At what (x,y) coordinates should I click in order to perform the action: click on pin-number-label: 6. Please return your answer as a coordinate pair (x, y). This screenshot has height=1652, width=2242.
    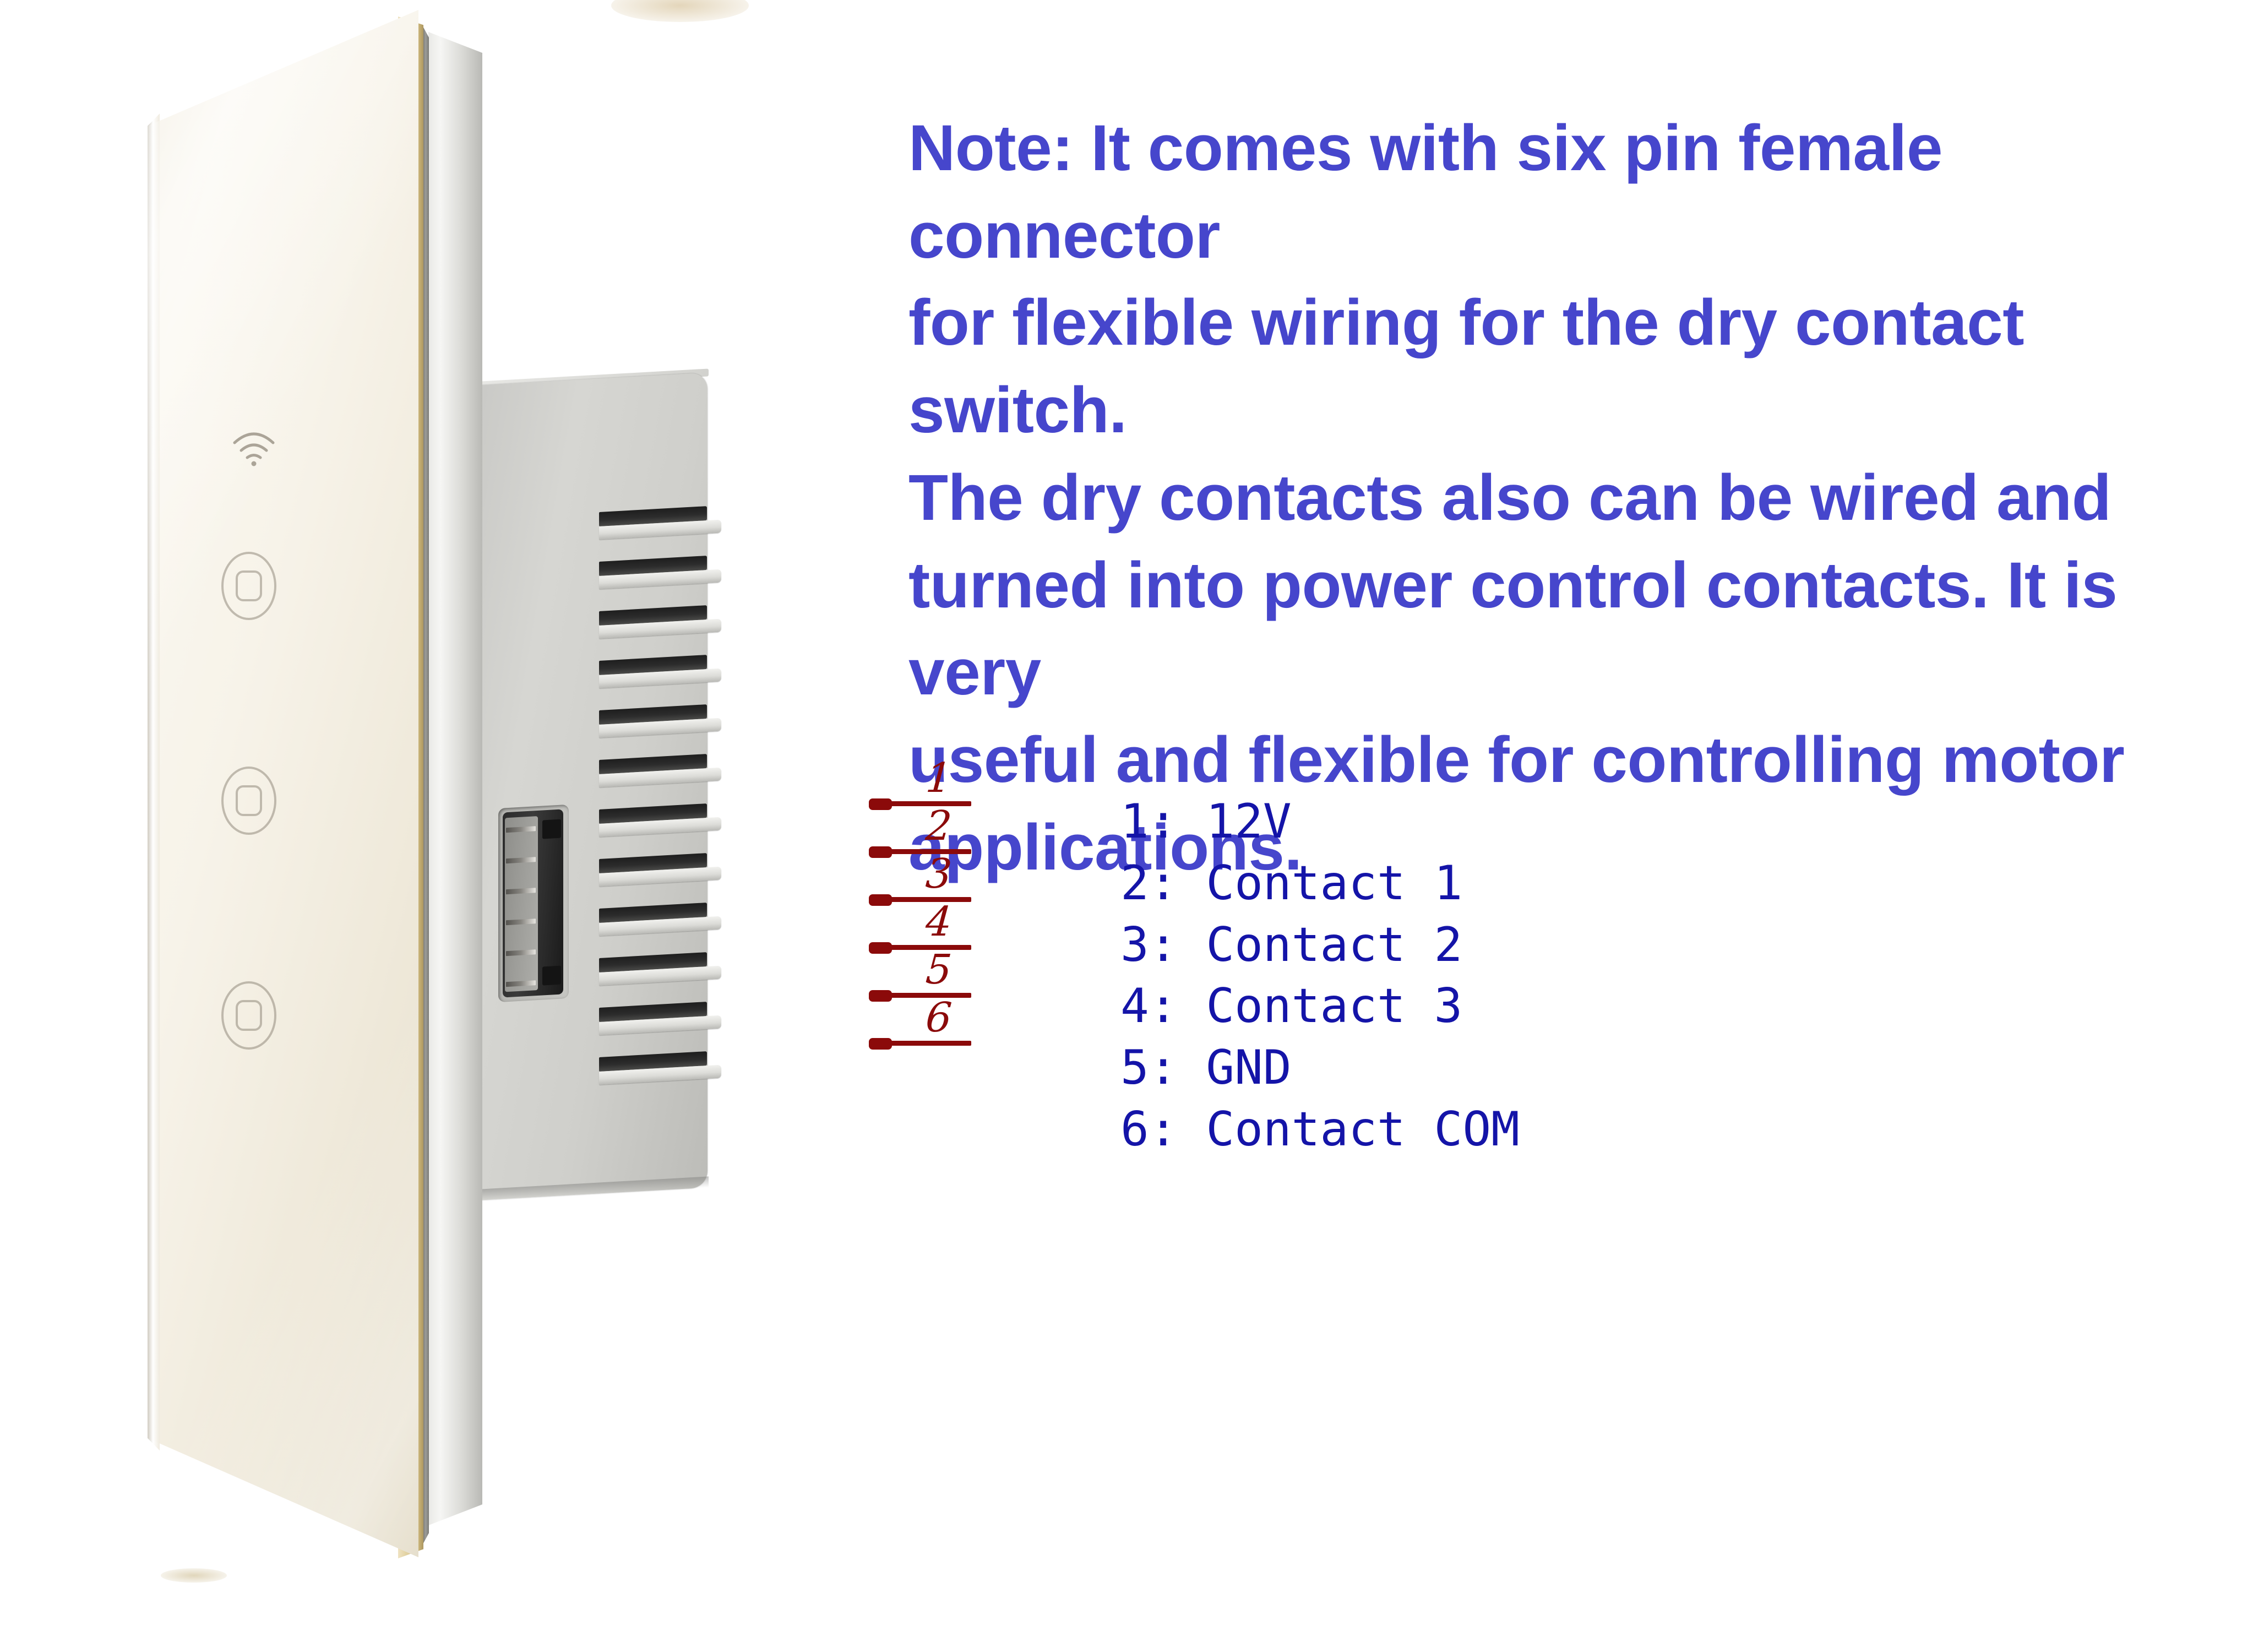
    Looking at the image, I should click on (939, 1017).